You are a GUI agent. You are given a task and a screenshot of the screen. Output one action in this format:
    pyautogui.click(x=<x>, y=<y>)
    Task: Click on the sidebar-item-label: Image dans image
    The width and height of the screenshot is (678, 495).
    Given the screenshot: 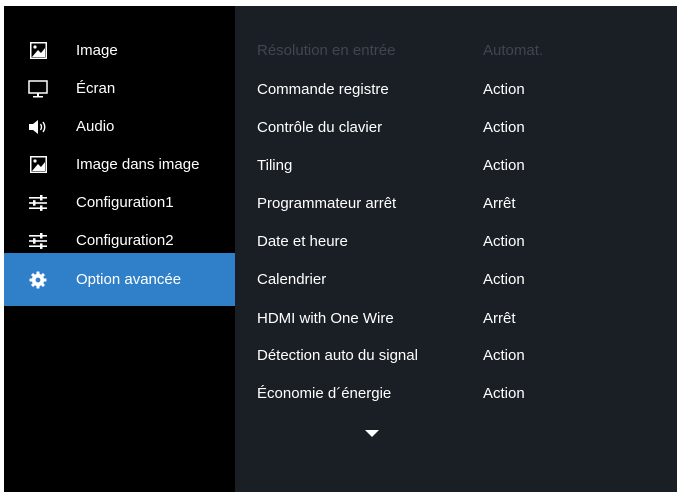 What is the action you would take?
    pyautogui.click(x=138, y=164)
    